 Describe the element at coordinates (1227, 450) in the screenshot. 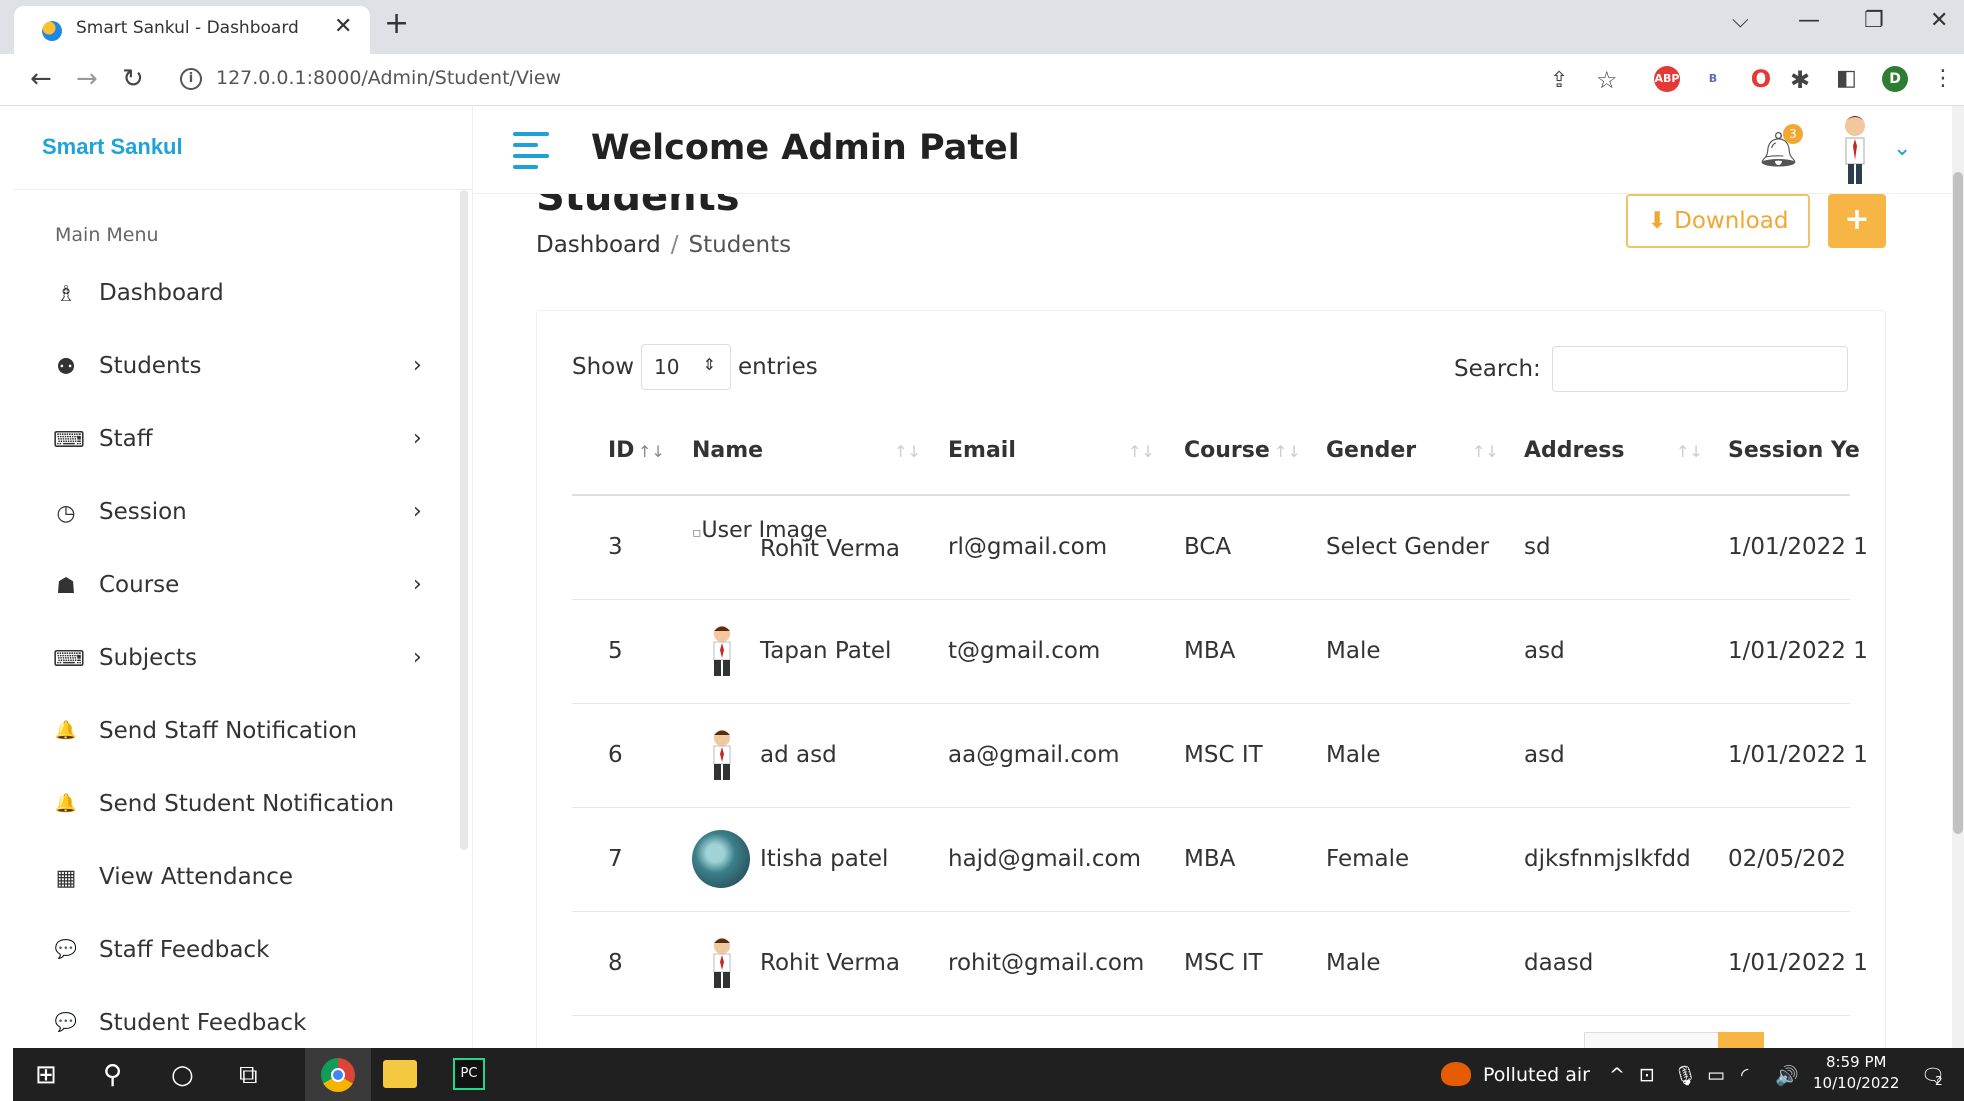

I see `column-header-course: Course` at that location.